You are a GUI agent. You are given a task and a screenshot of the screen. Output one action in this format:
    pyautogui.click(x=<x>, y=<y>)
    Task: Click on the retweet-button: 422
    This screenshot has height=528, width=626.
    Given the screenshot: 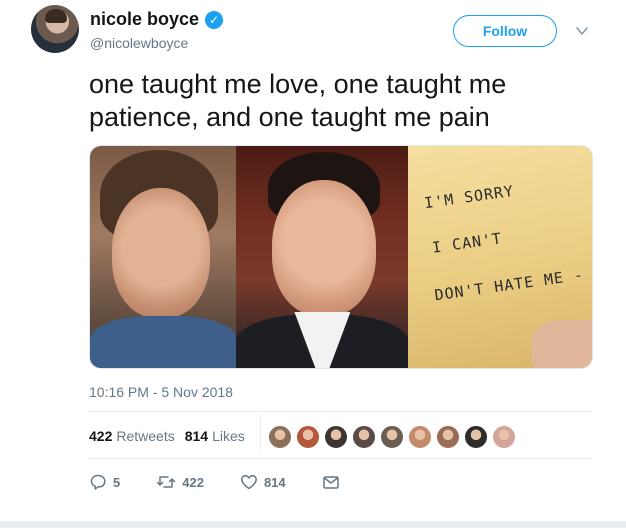 What is the action you would take?
    pyautogui.click(x=180, y=482)
    